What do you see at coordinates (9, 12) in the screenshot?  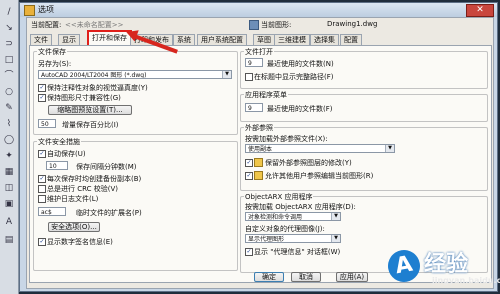 I see `line-tool-icon: /` at bounding box center [9, 12].